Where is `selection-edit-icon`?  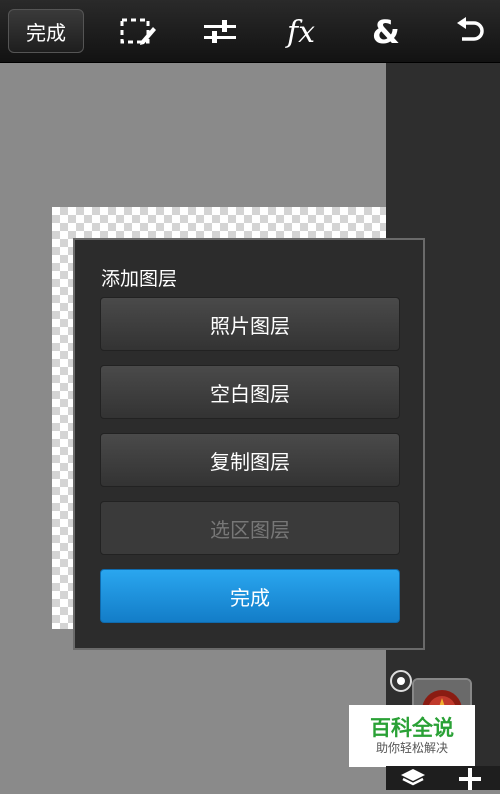
selection-edit-icon is located at coordinates (138, 32).